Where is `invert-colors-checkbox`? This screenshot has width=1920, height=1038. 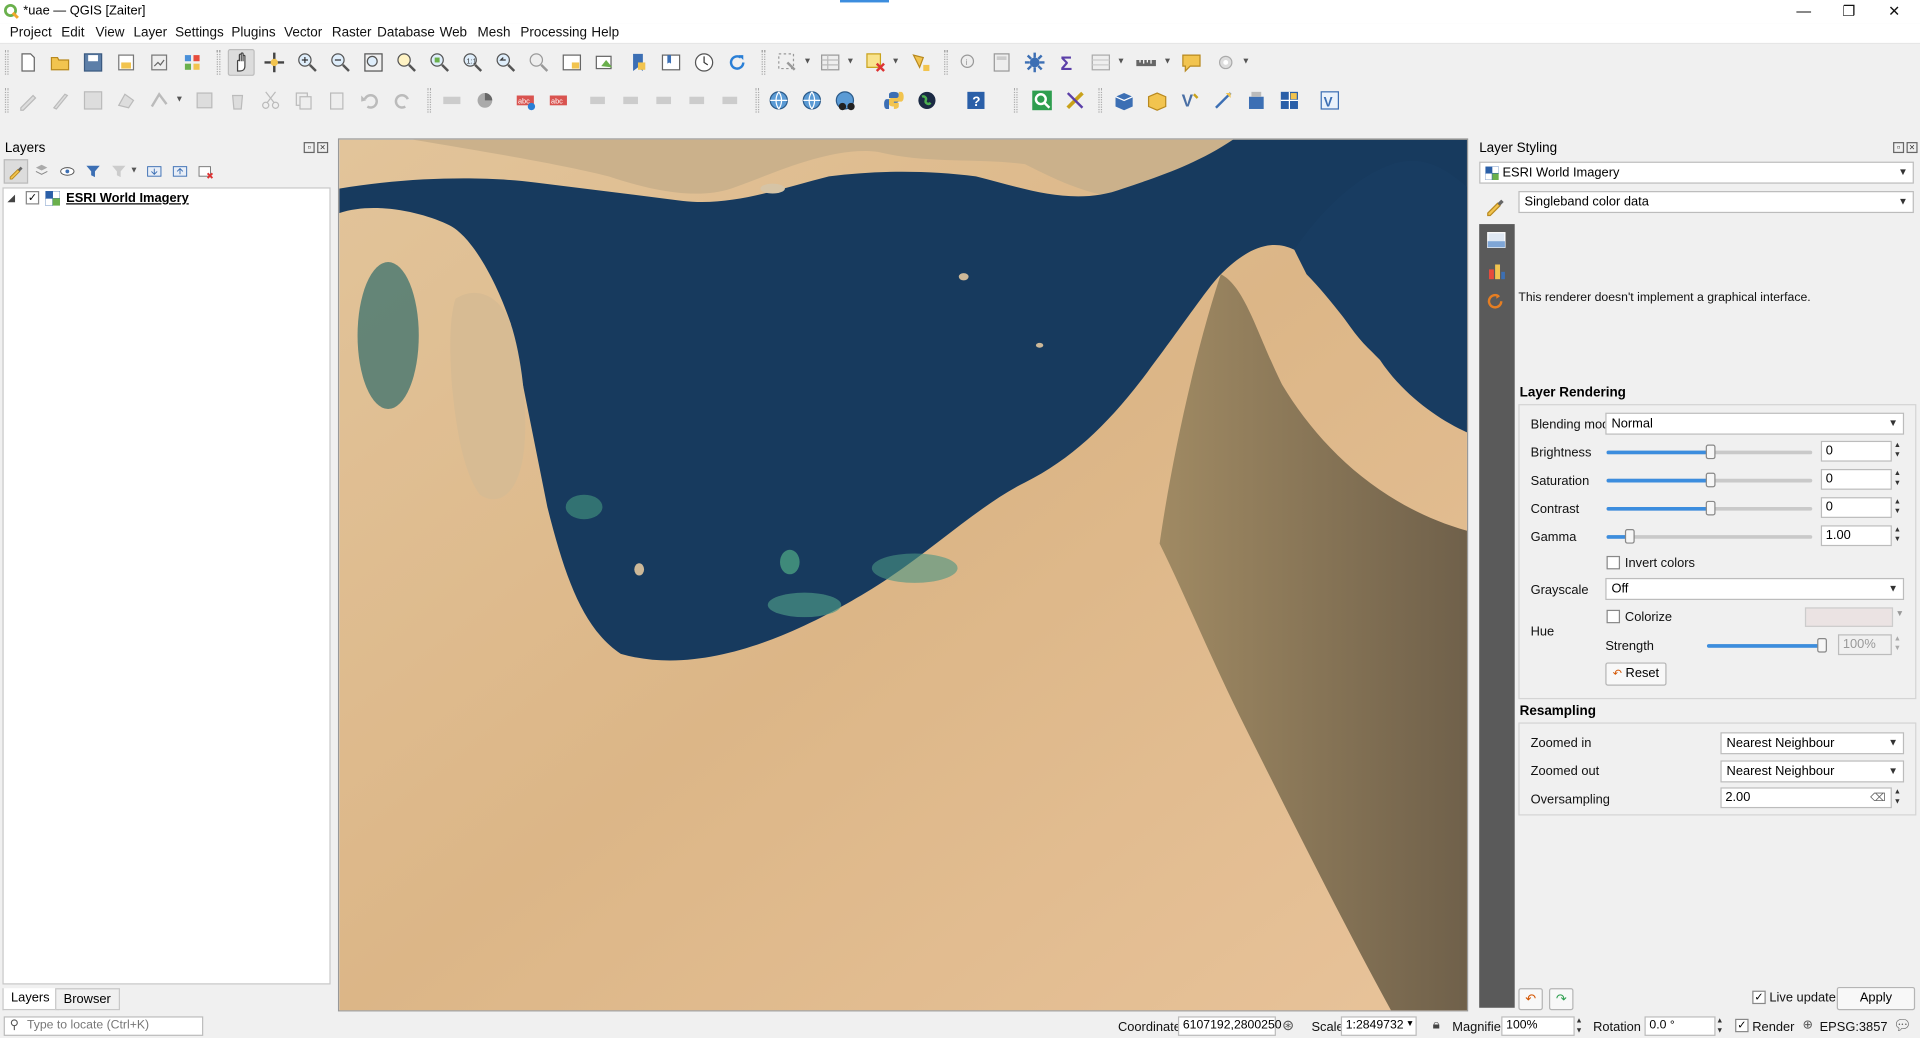 invert-colors-checkbox is located at coordinates (1613, 562).